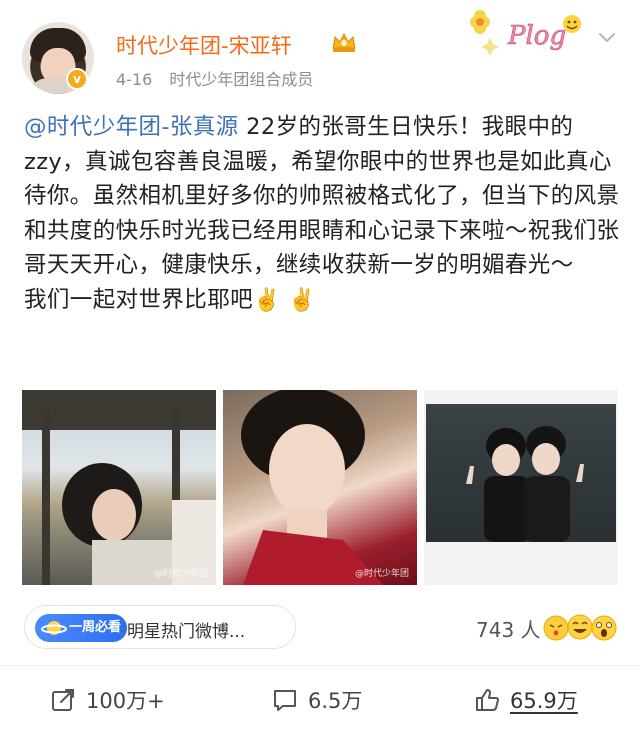  Describe the element at coordinates (607, 37) in the screenshot. I see `chevron-down-icon` at that location.